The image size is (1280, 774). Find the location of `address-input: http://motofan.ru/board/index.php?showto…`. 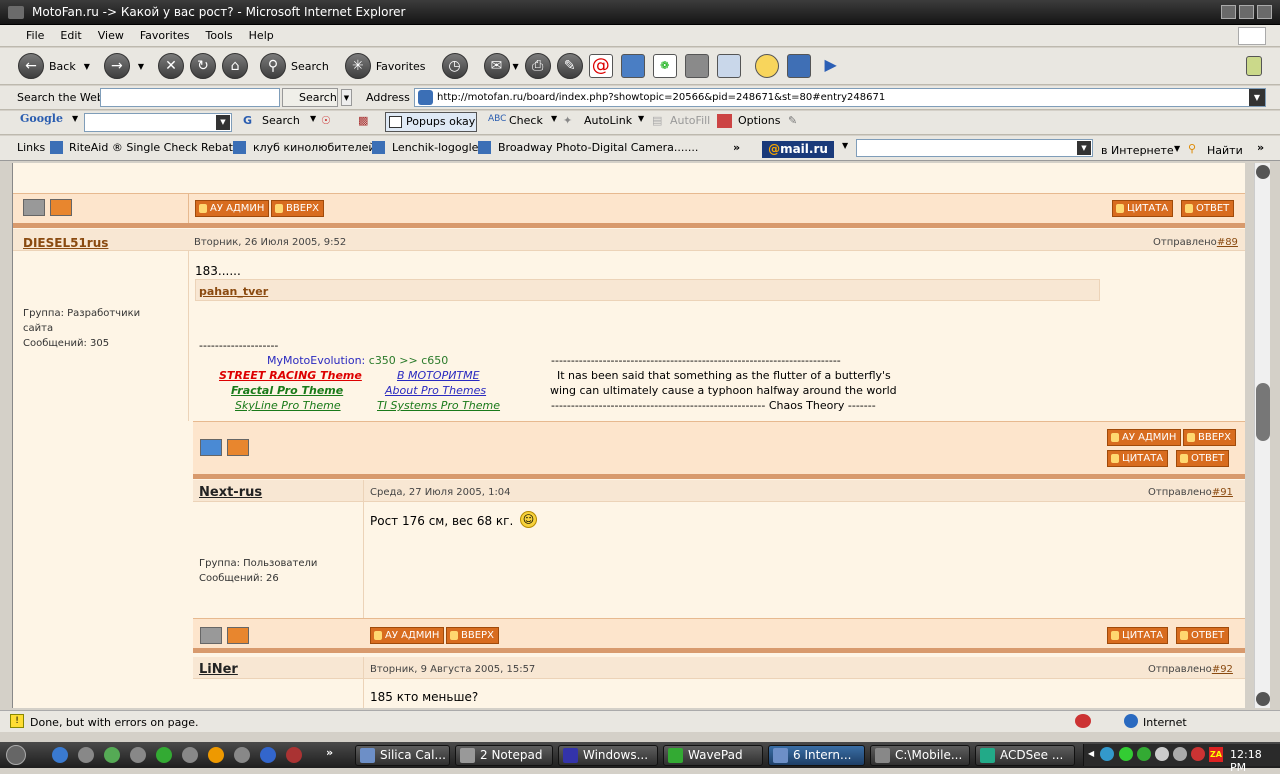

address-input: http://motofan.ru/board/index.php?showto… is located at coordinates (840, 97).